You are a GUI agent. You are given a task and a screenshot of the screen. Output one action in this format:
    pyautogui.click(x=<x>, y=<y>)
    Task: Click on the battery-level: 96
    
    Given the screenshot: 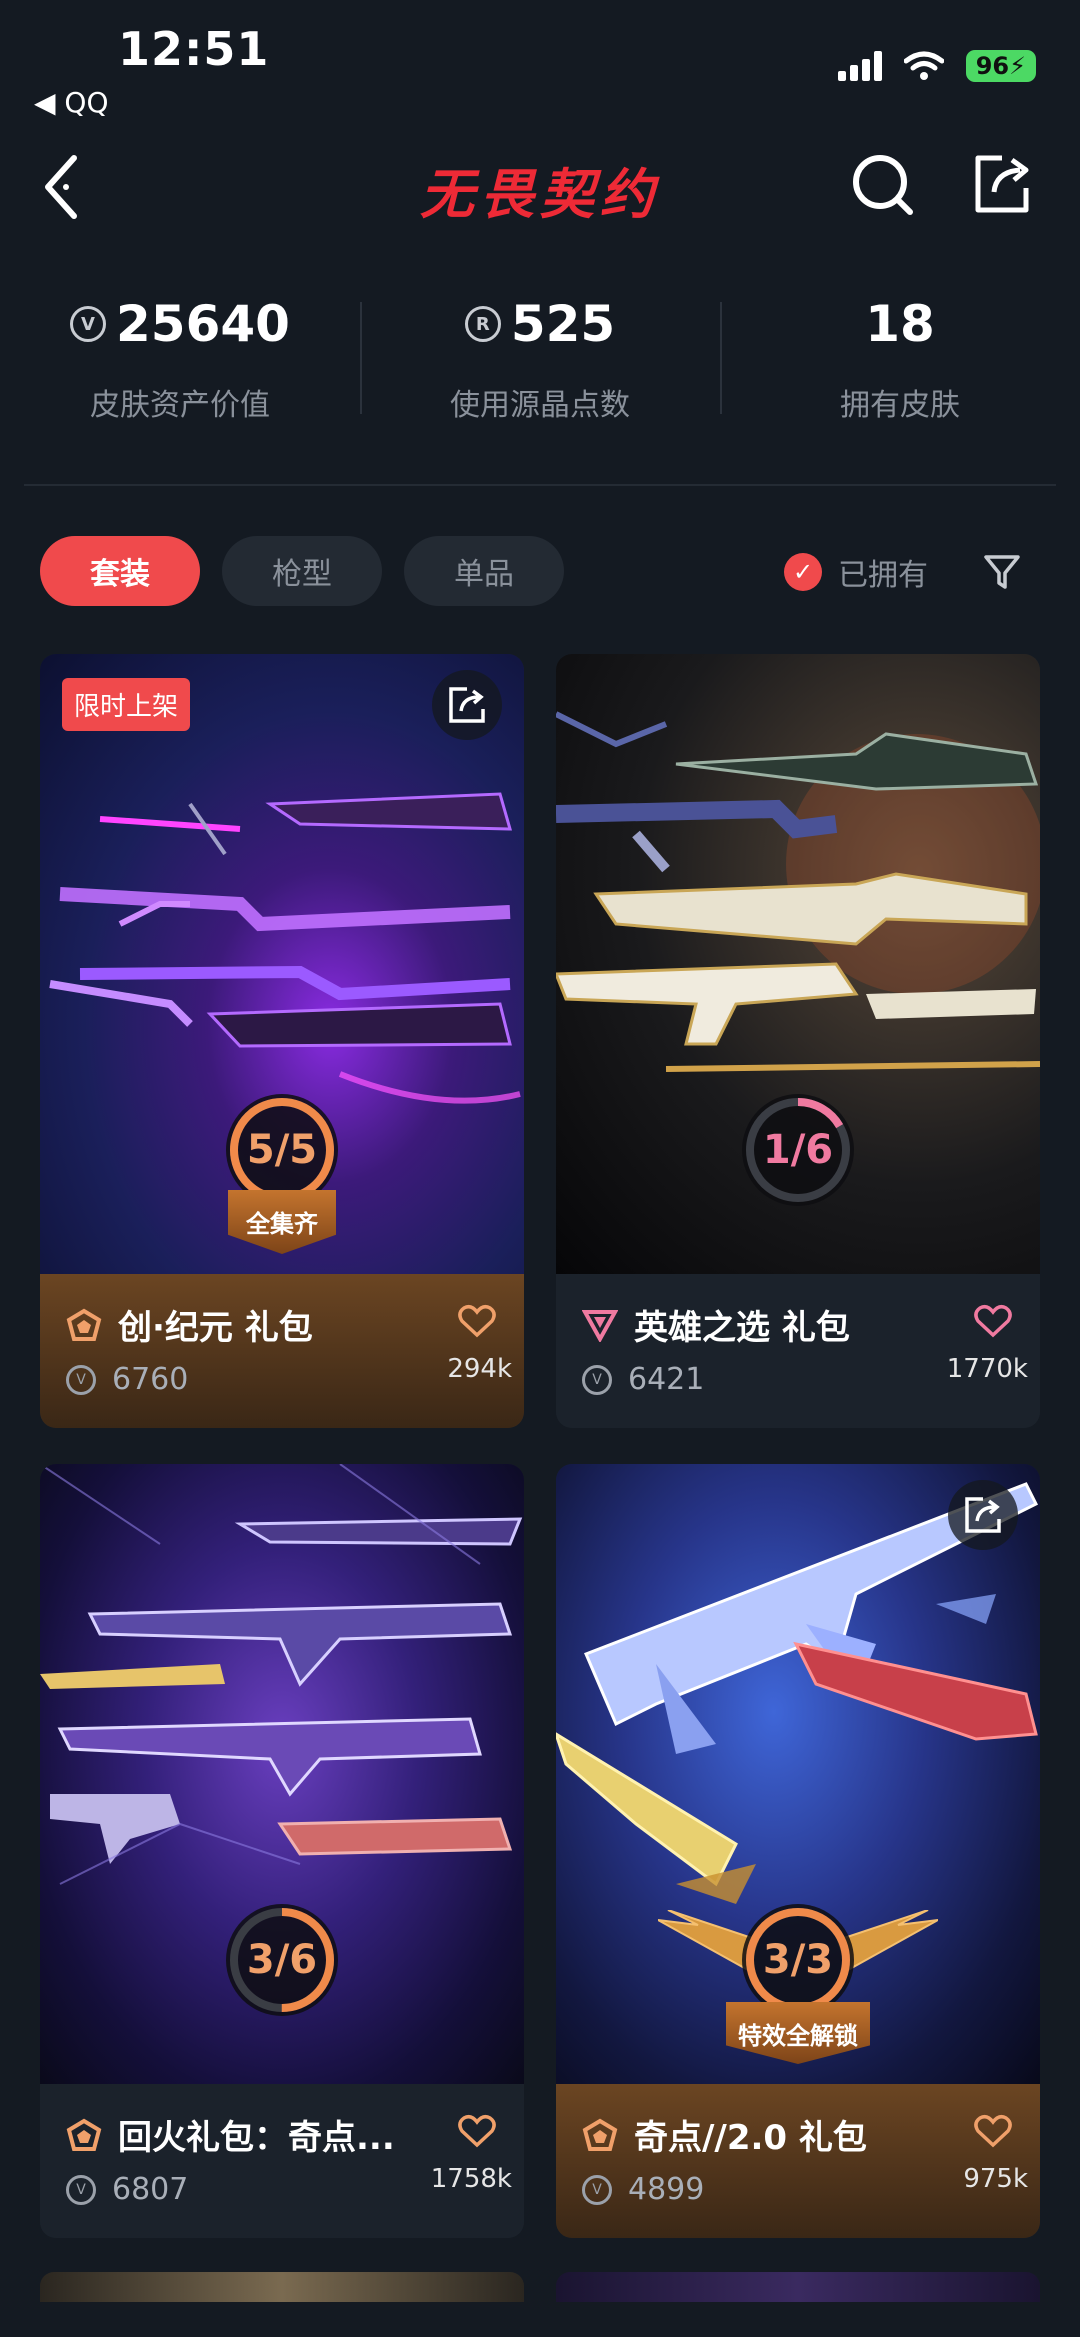 What is the action you would take?
    pyautogui.click(x=992, y=66)
    